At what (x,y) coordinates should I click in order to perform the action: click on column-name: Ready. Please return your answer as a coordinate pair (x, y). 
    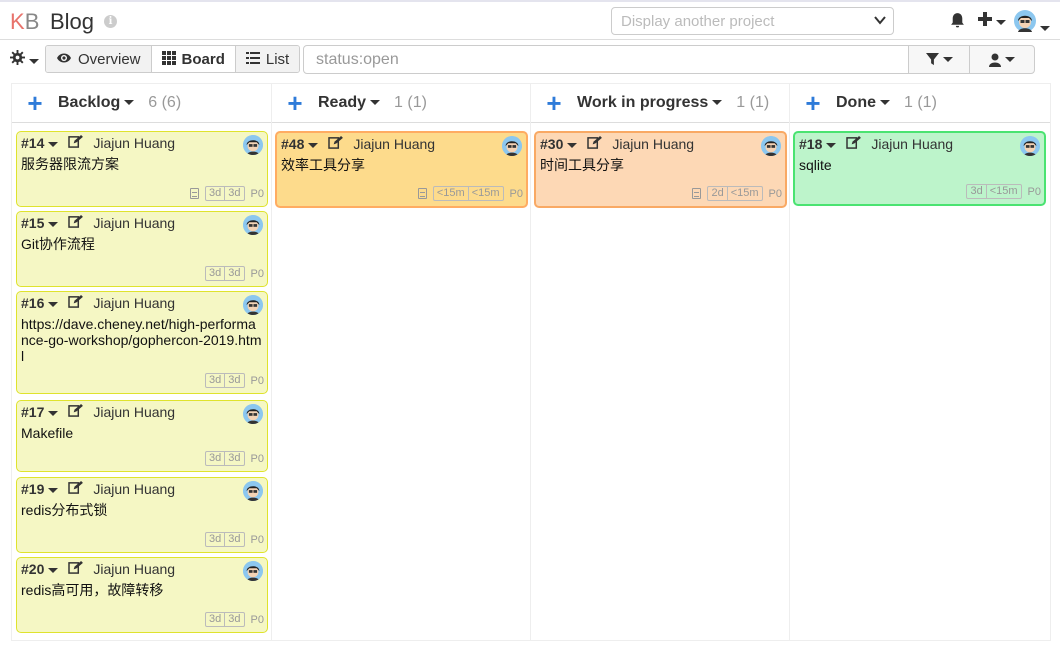
    Looking at the image, I should click on (349, 103).